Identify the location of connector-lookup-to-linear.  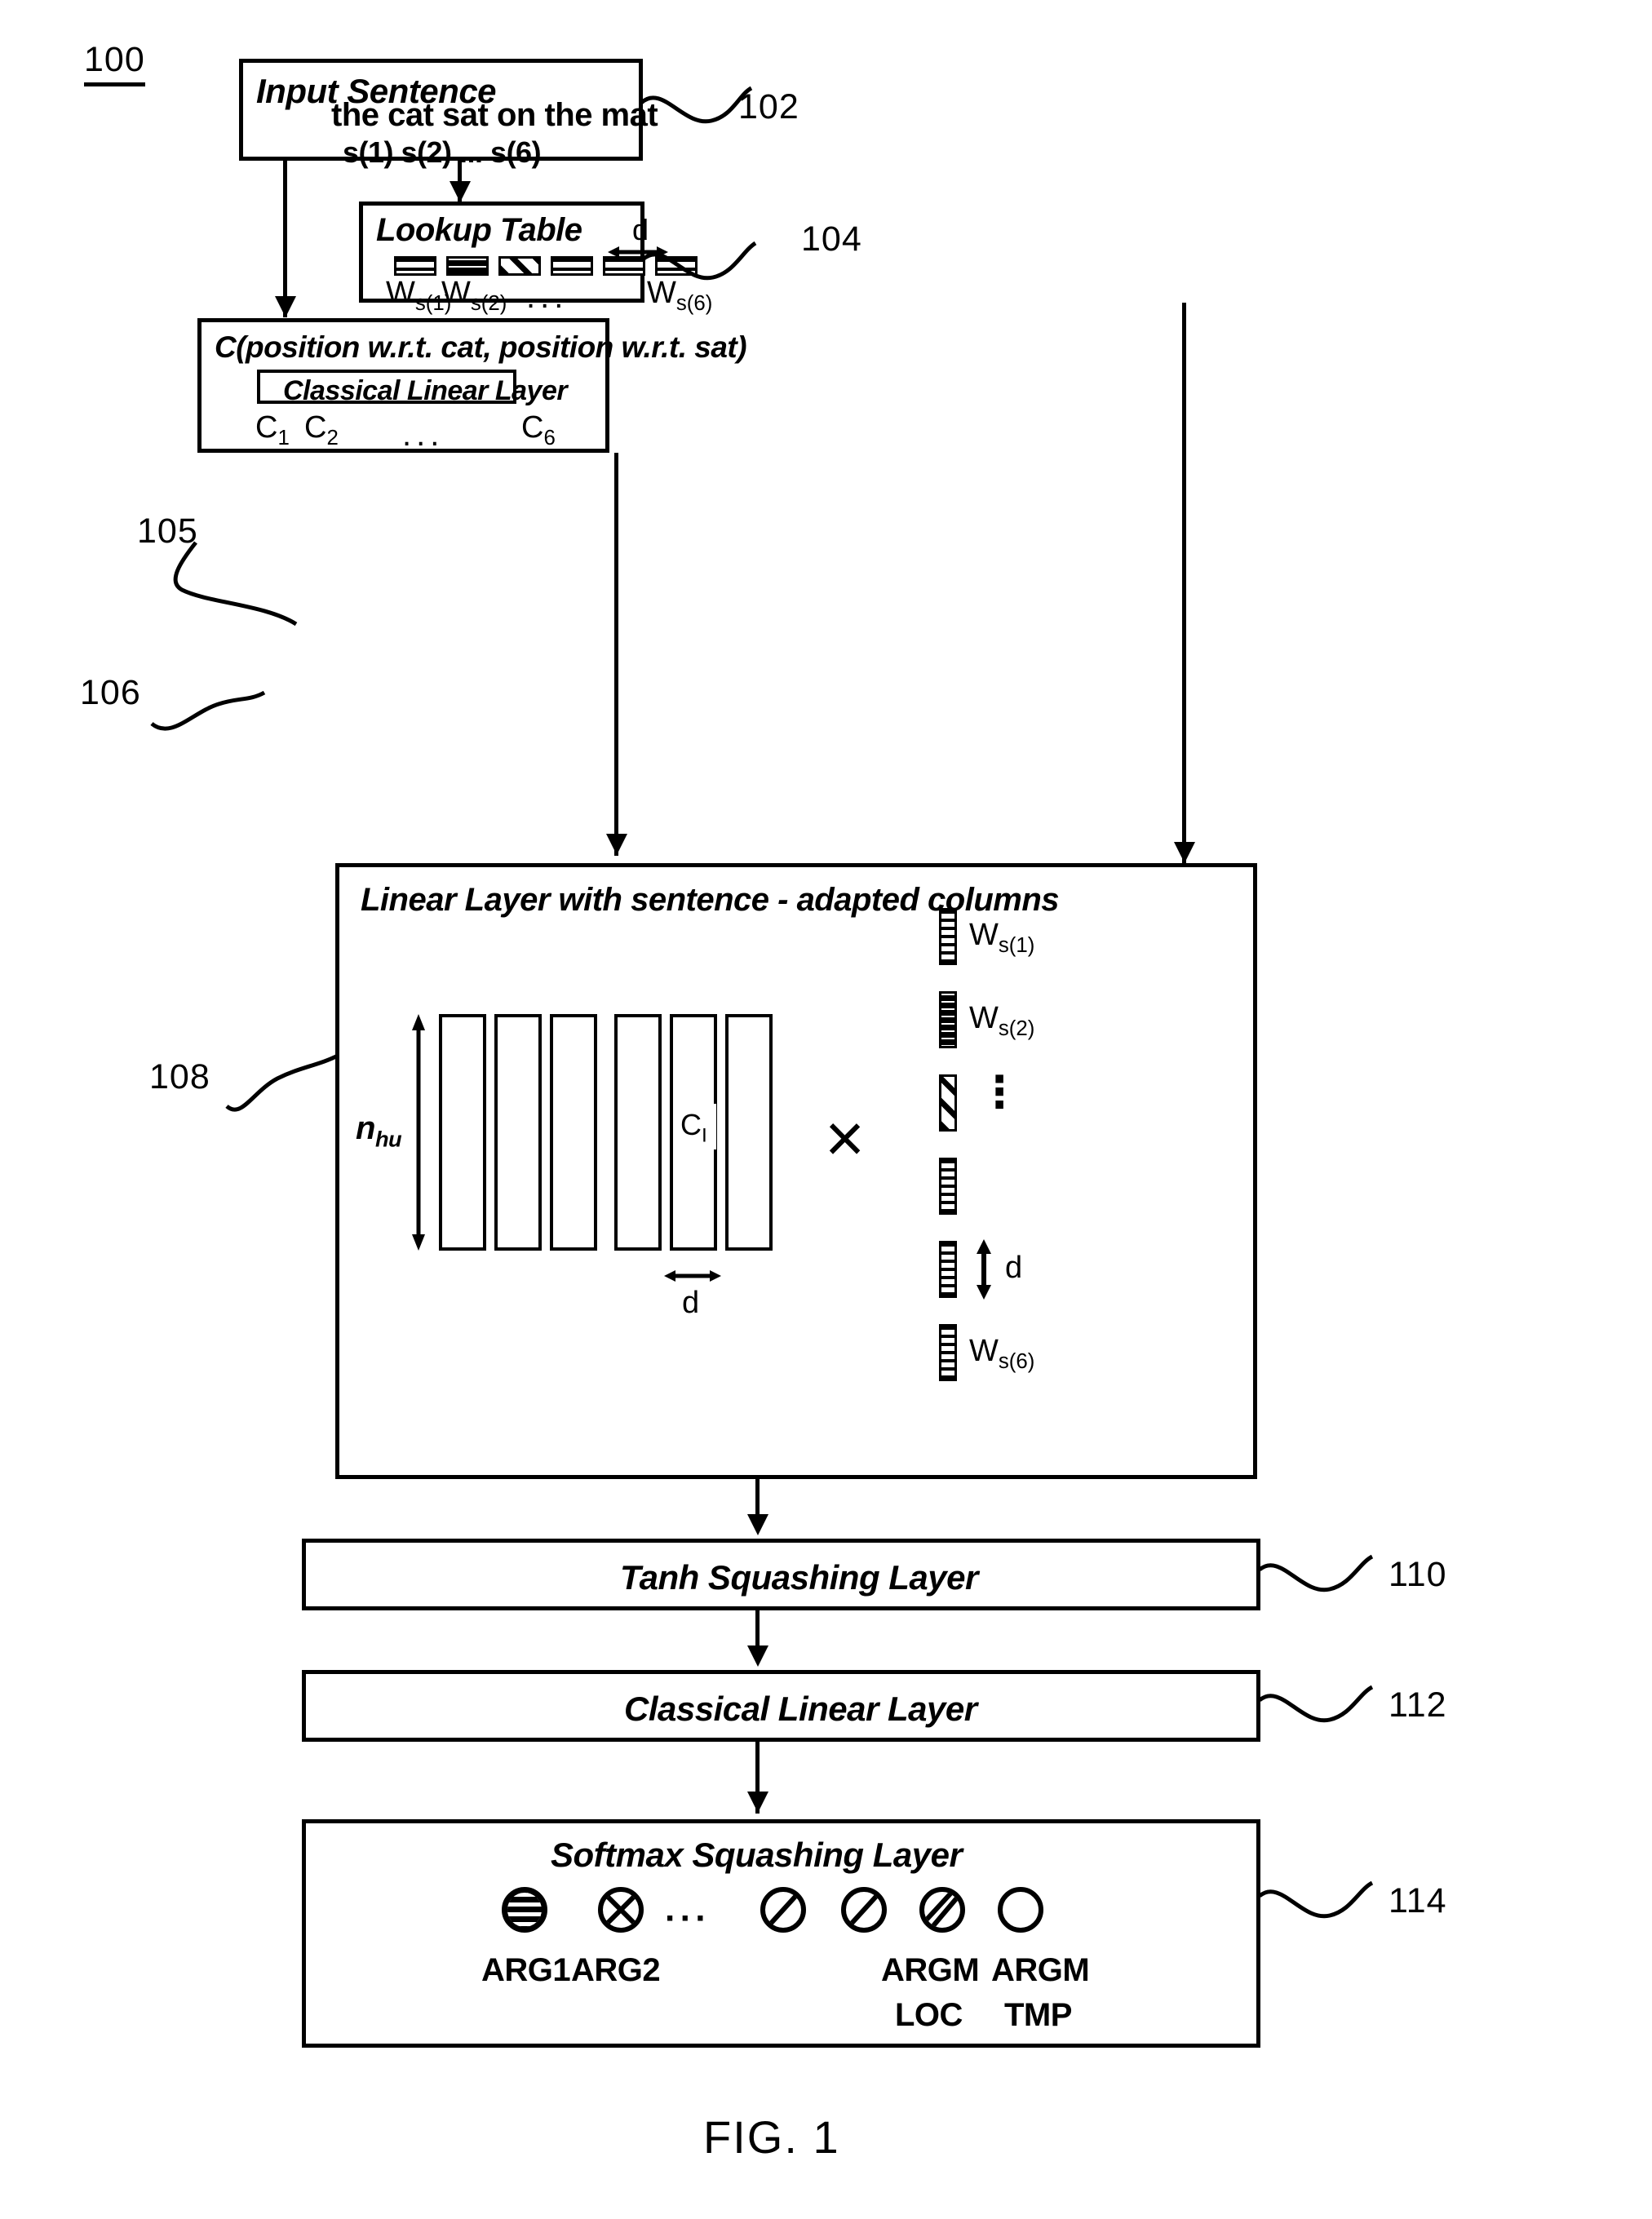
(1184, 583).